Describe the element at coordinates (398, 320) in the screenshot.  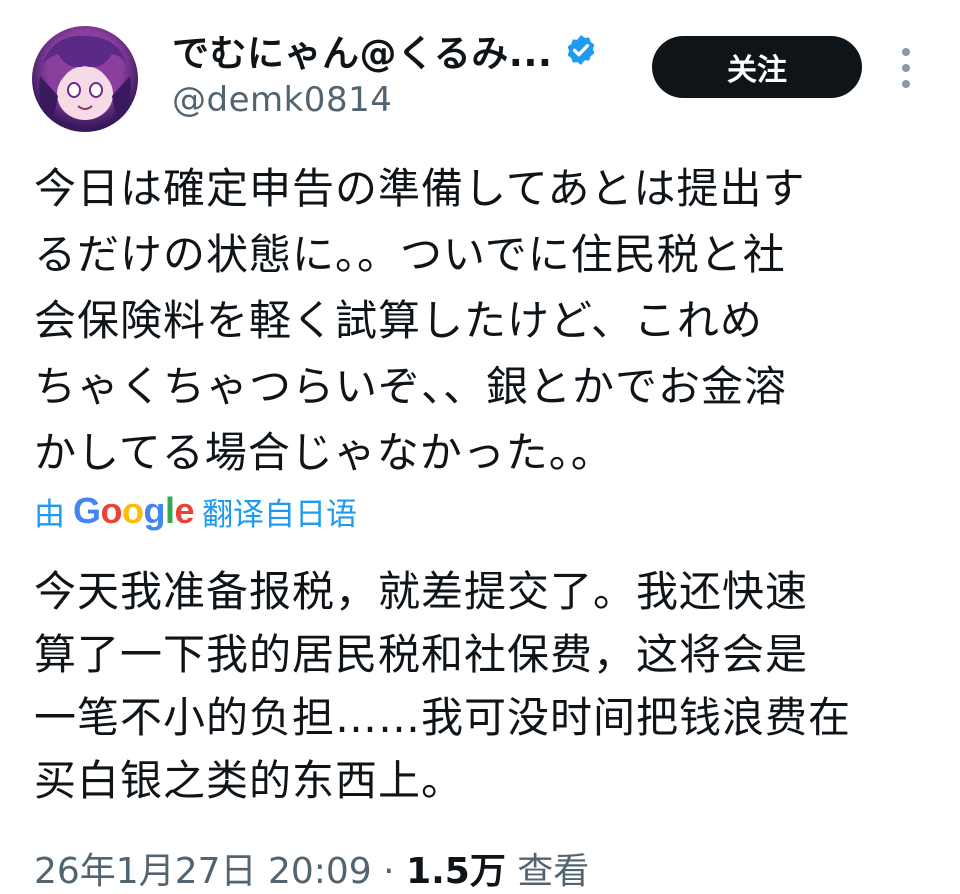
I see `tweet-line: 会保険料を軽く試算したけど、これめ` at that location.